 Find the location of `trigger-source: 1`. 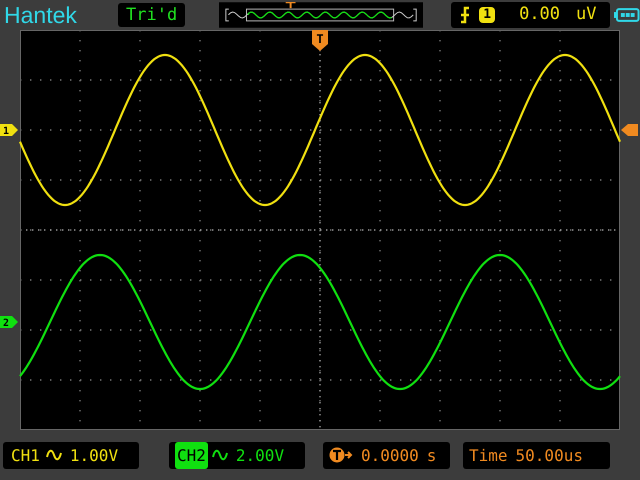

trigger-source: 1 is located at coordinates (487, 15).